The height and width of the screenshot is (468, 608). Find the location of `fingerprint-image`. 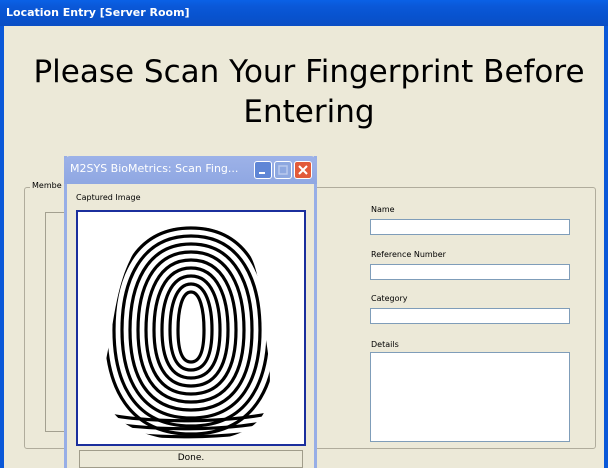

fingerprint-image is located at coordinates (187, 333).